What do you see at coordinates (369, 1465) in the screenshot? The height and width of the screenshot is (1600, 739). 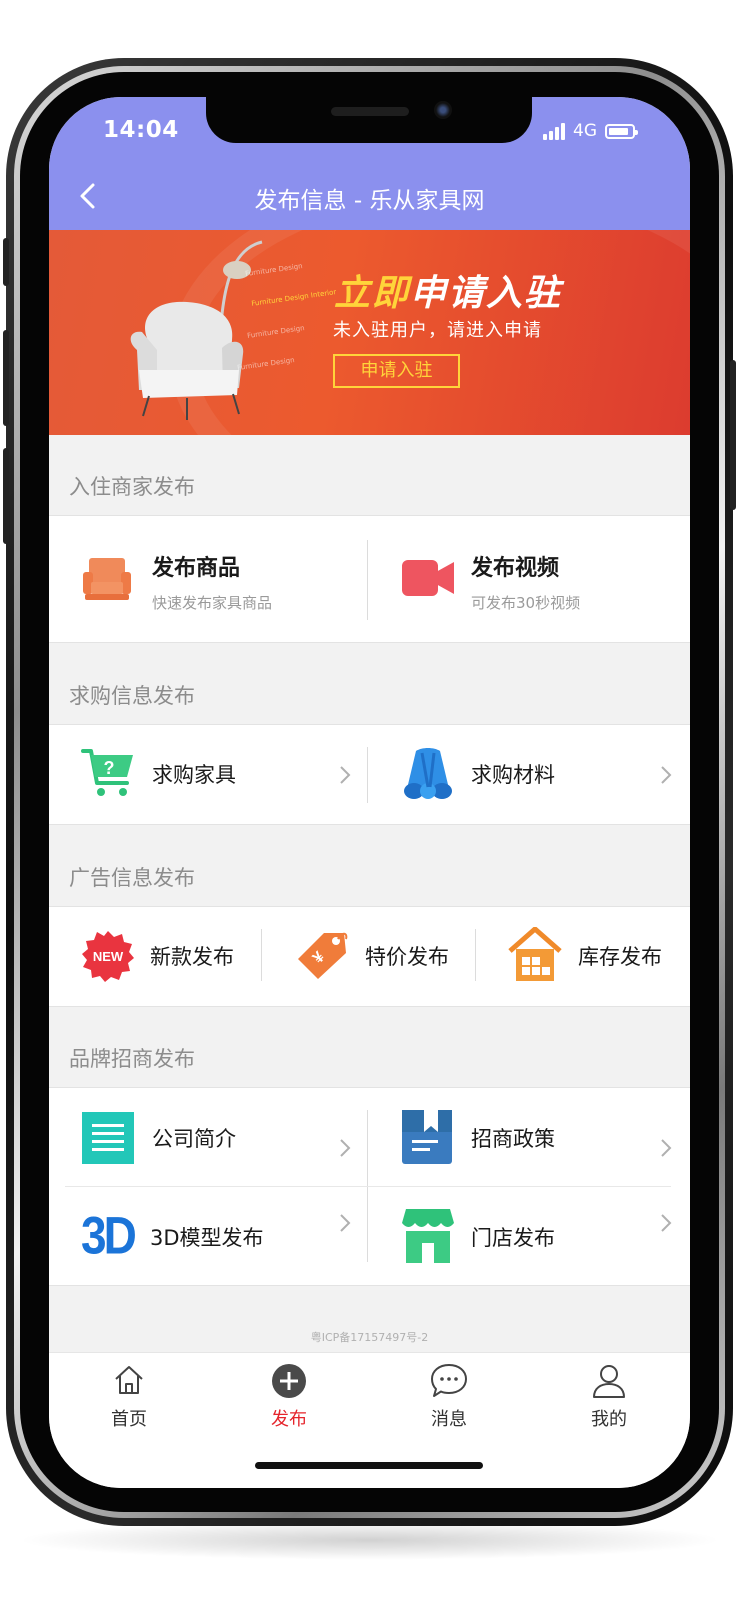 I see `home-indicator` at bounding box center [369, 1465].